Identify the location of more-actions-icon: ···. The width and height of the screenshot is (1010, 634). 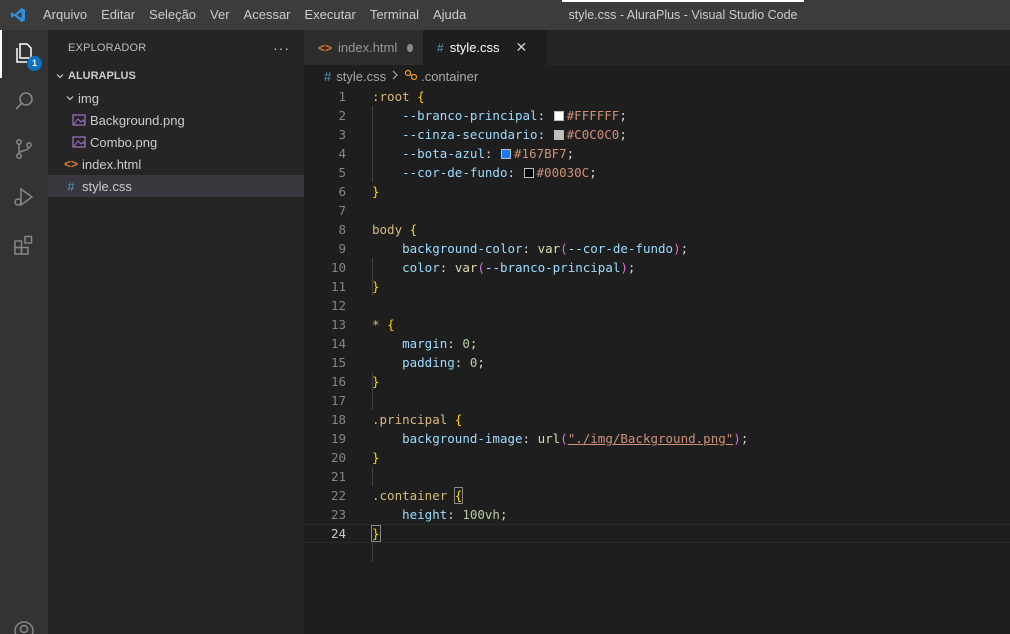
(281, 48).